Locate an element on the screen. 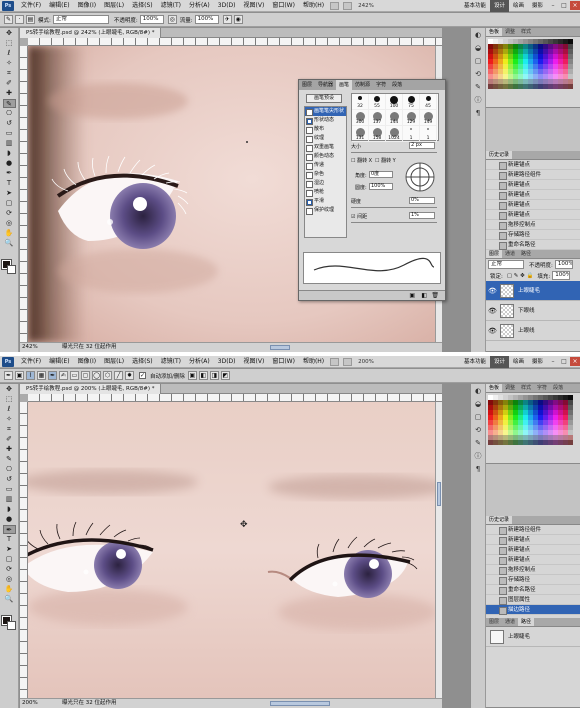  angle-roundness-preview is located at coordinates (420, 177).